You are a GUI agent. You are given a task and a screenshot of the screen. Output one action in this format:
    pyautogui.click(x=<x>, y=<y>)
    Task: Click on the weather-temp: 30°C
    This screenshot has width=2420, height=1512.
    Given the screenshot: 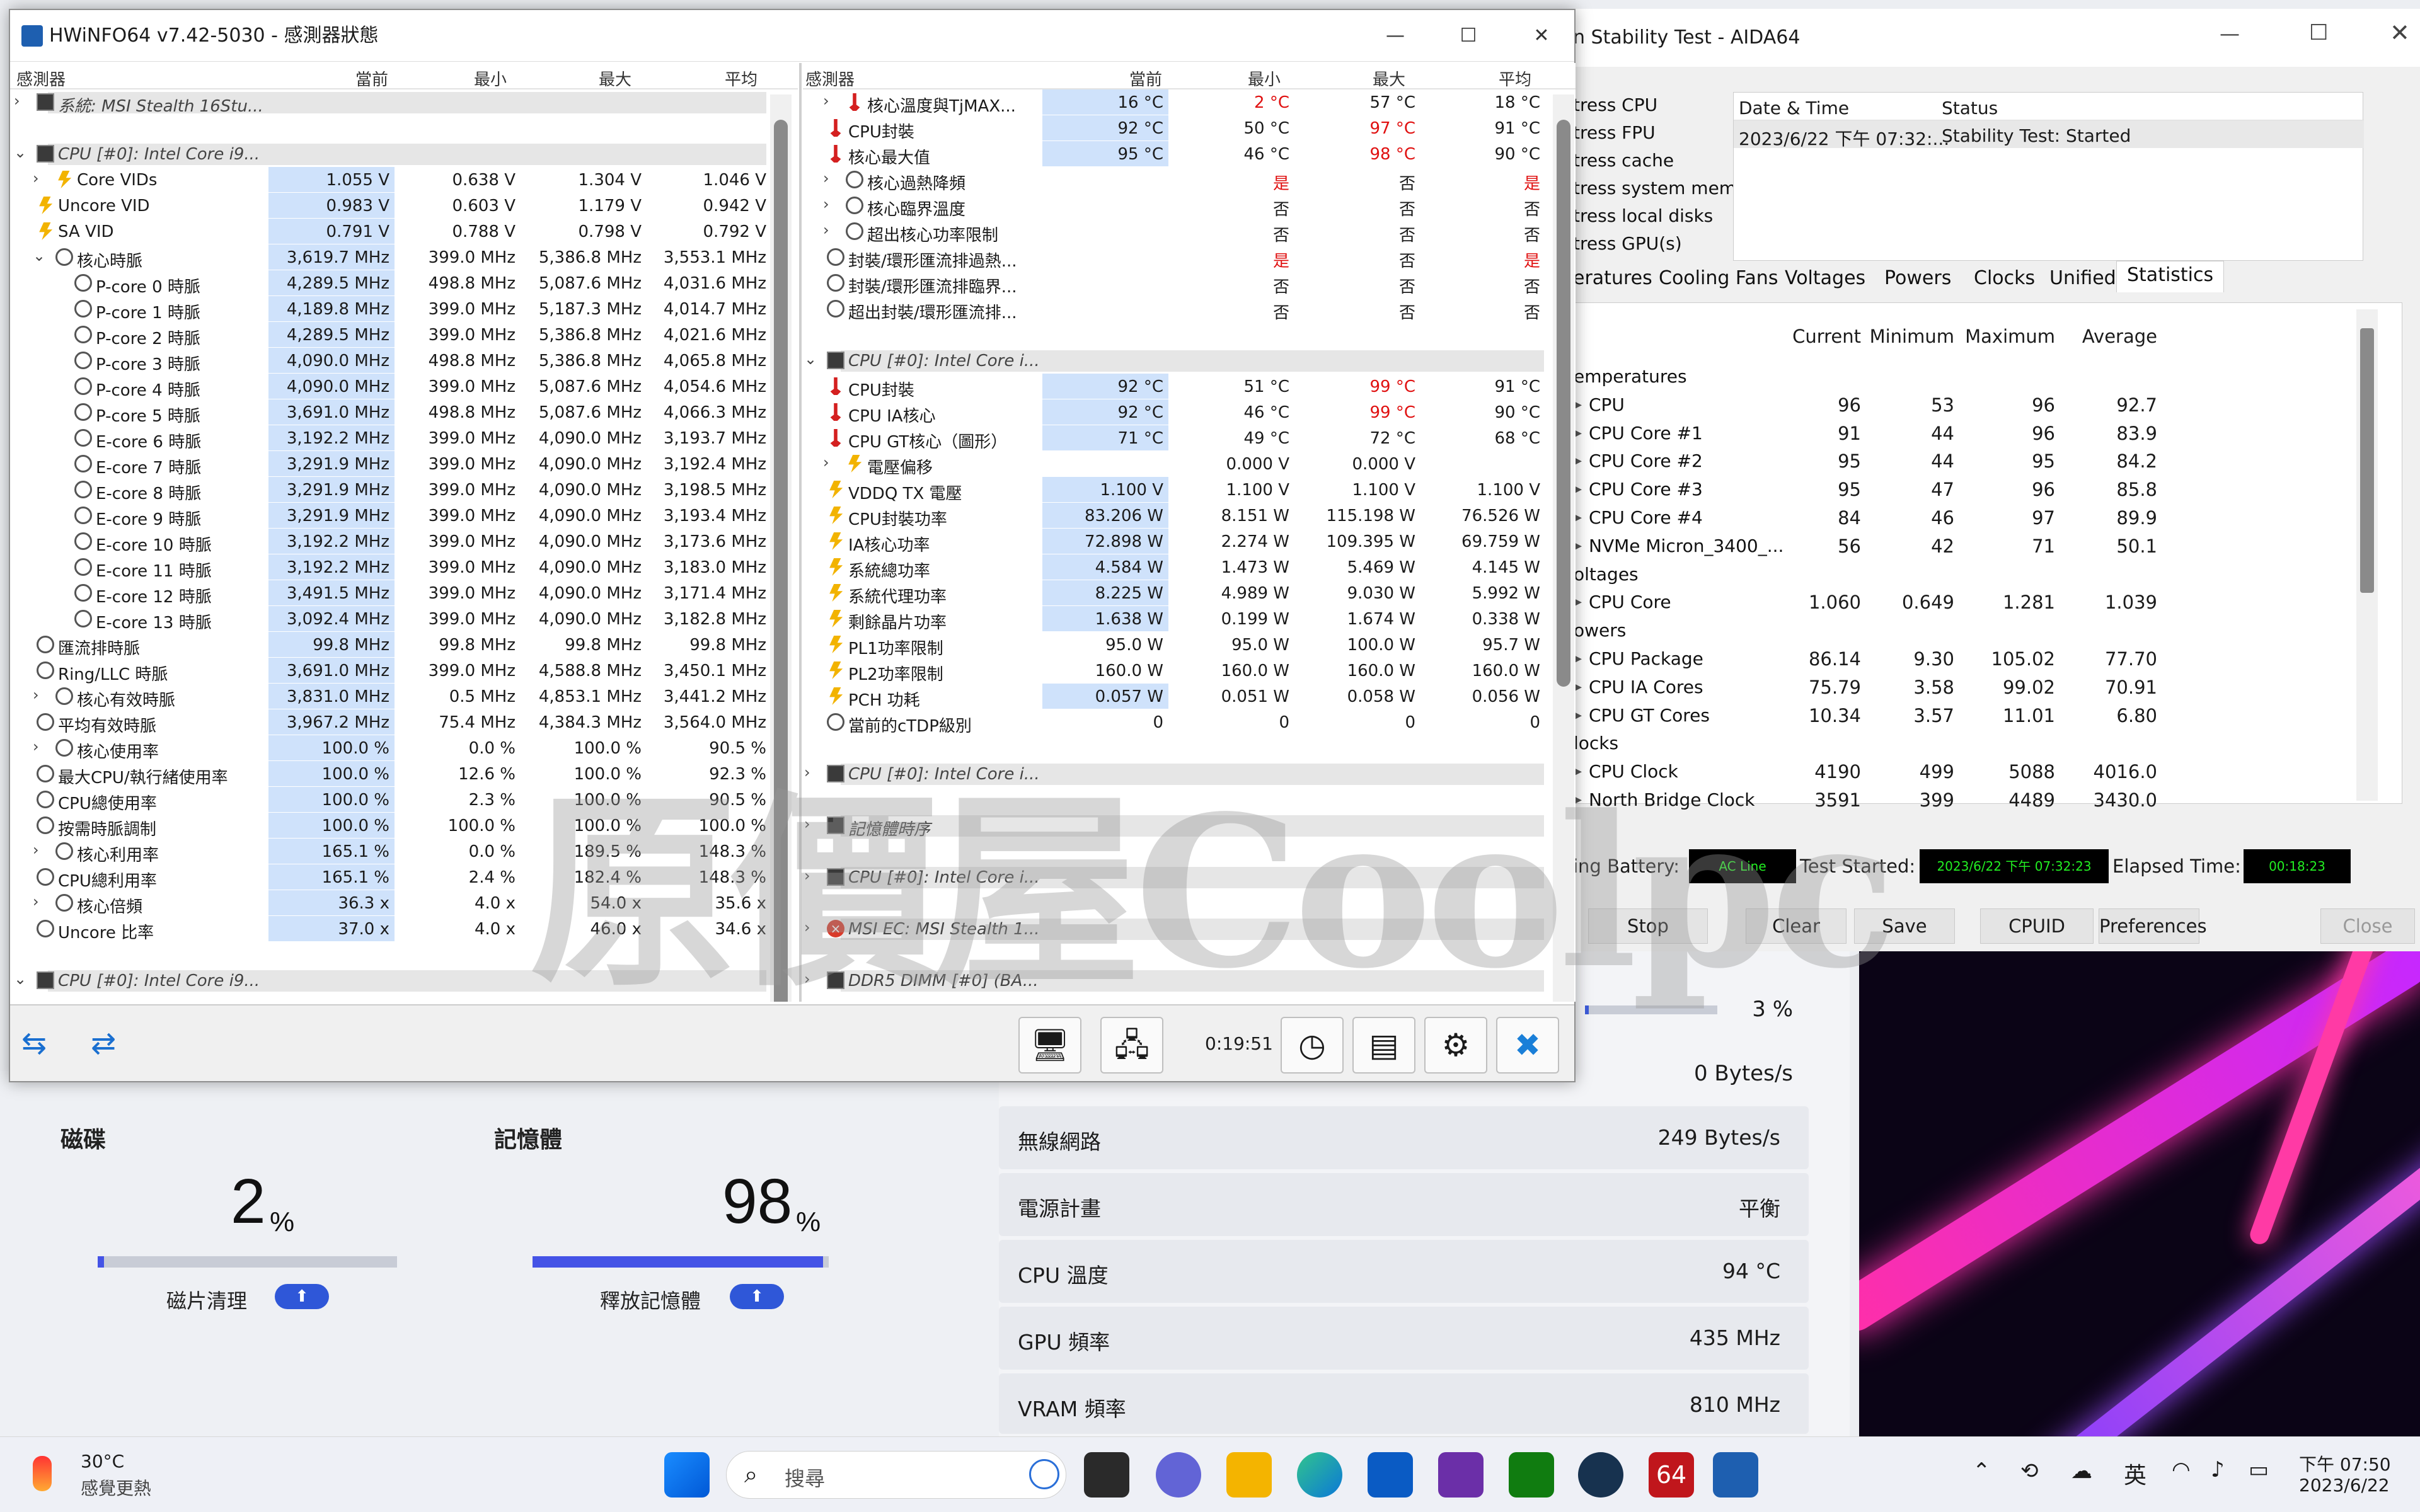 What is the action you would take?
    pyautogui.click(x=103, y=1461)
    